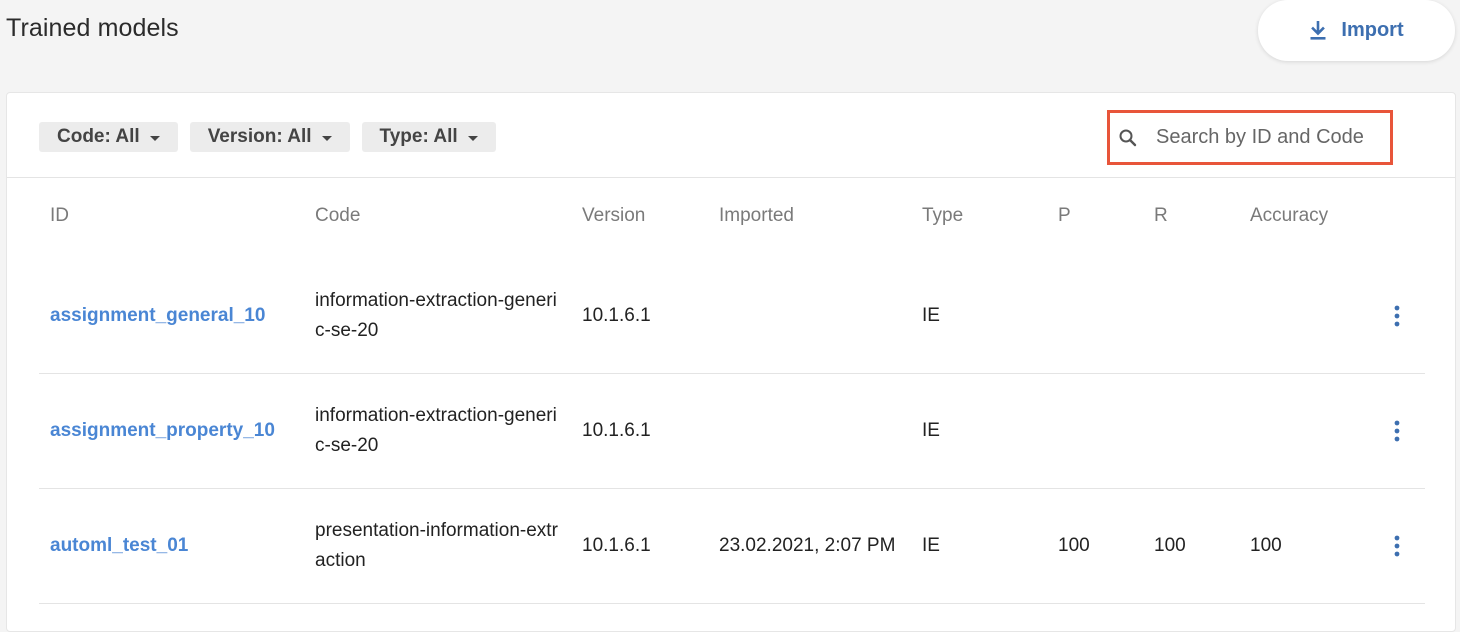 The width and height of the screenshot is (1460, 632). I want to click on page-title: Trained models, so click(92, 28).